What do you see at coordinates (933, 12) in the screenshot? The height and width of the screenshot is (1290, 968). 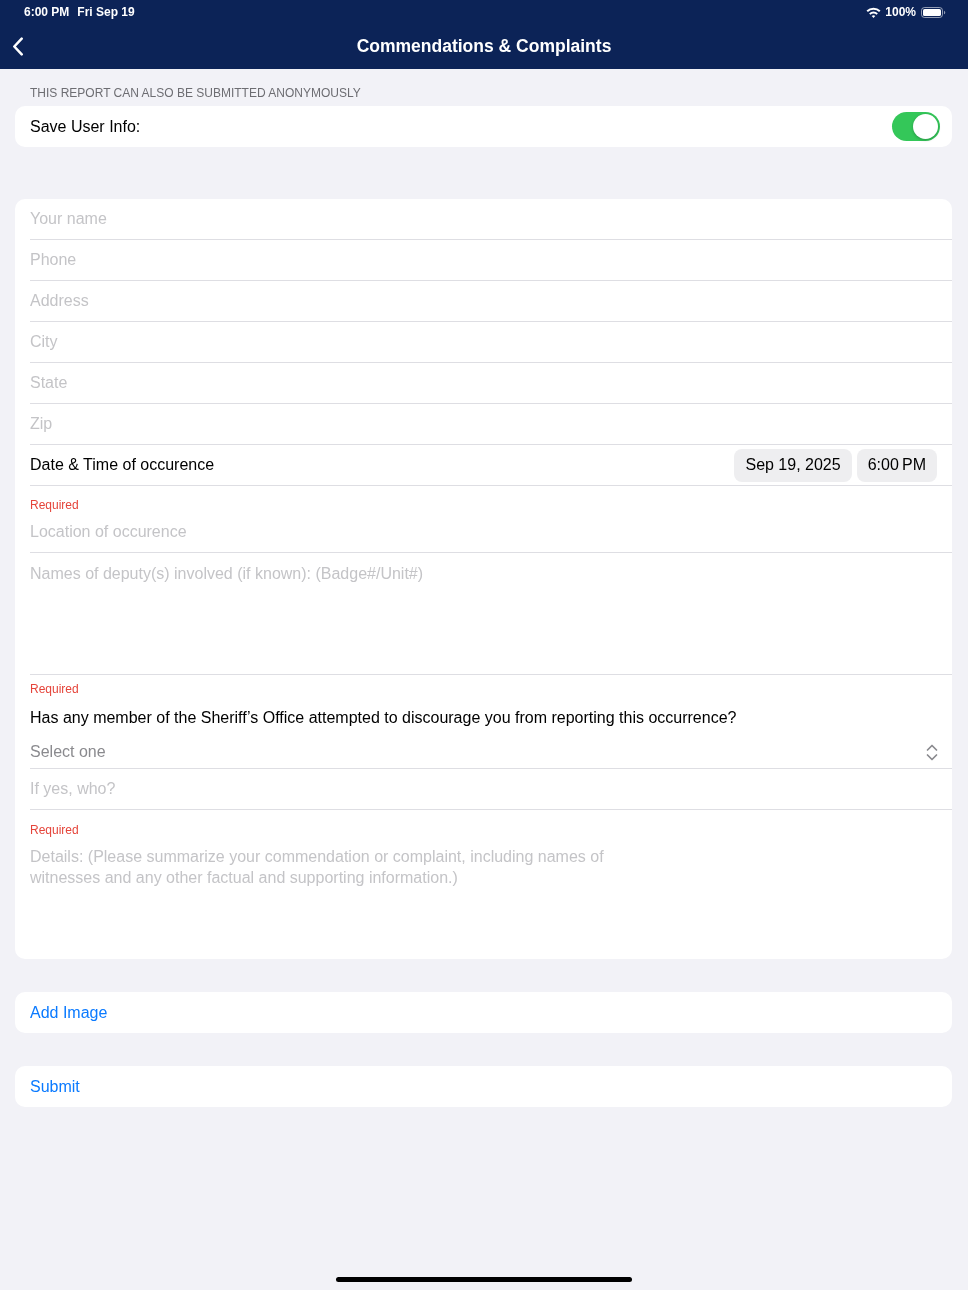 I see `battery-icon` at bounding box center [933, 12].